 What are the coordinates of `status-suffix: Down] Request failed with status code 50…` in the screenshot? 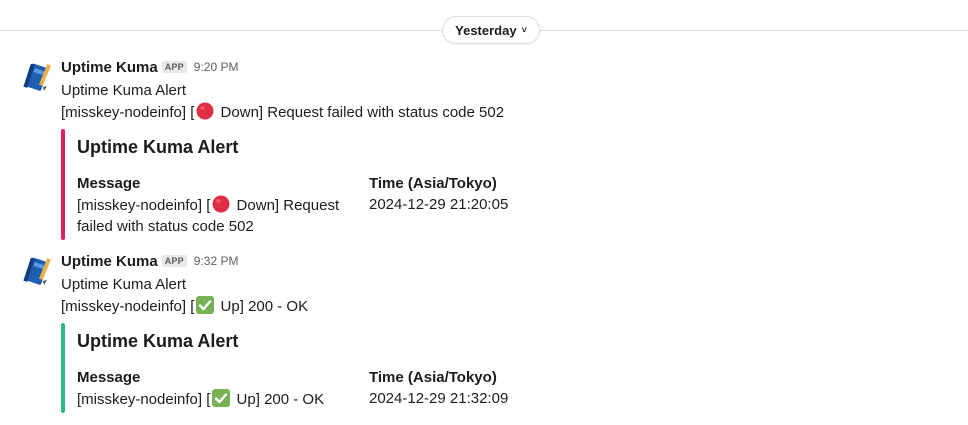 It's located at (360, 112).